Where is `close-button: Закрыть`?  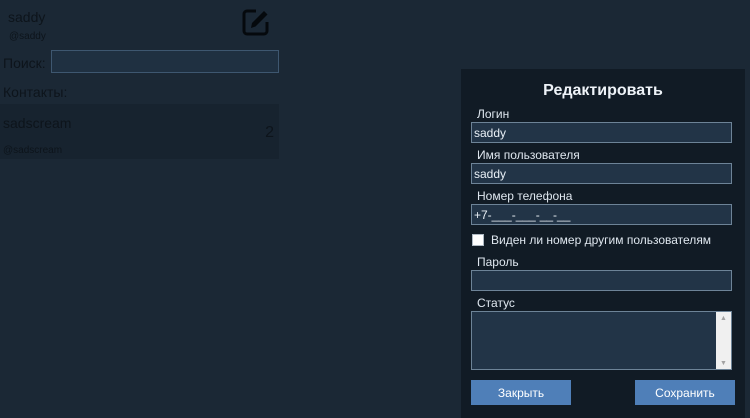 close-button: Закрыть is located at coordinates (521, 392).